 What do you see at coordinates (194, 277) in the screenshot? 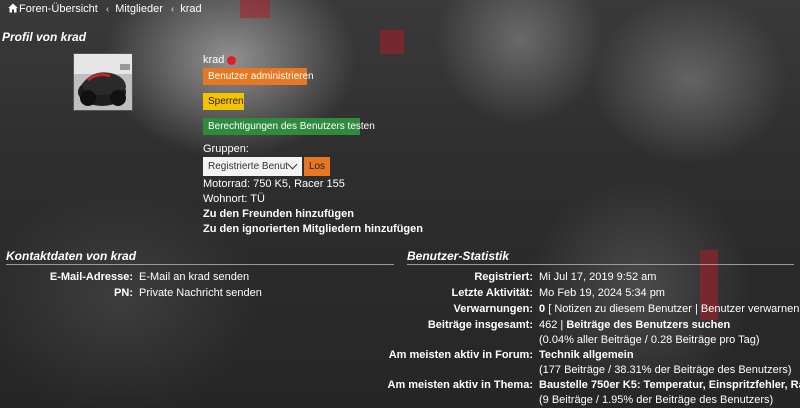
I see `email-link: E-Mail an krad senden` at bounding box center [194, 277].